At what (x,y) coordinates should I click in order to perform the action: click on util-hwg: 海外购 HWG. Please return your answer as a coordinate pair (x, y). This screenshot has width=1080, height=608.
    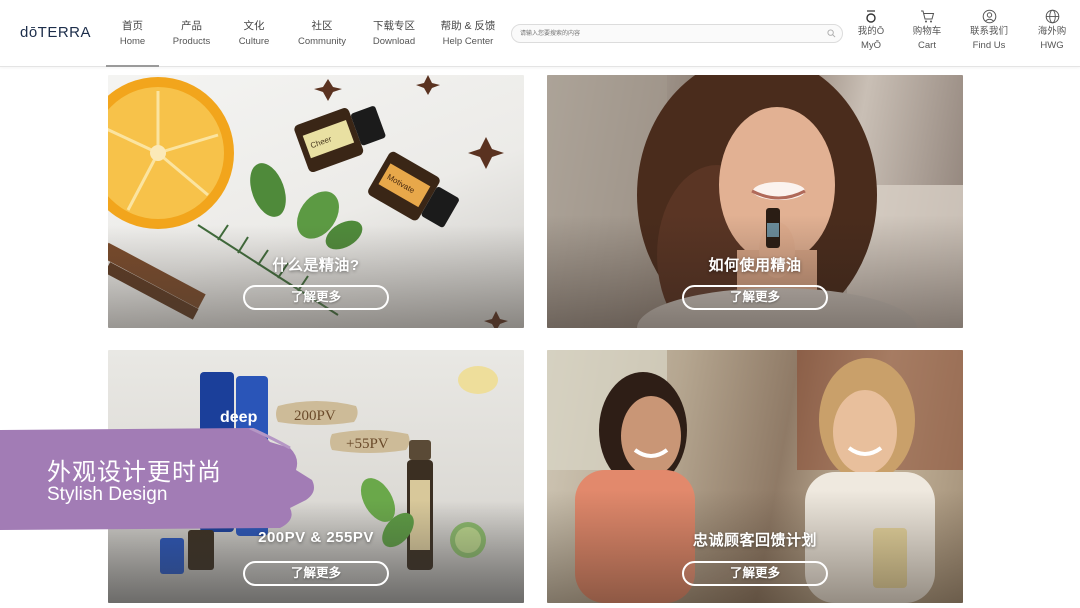
    Looking at the image, I should click on (1052, 31).